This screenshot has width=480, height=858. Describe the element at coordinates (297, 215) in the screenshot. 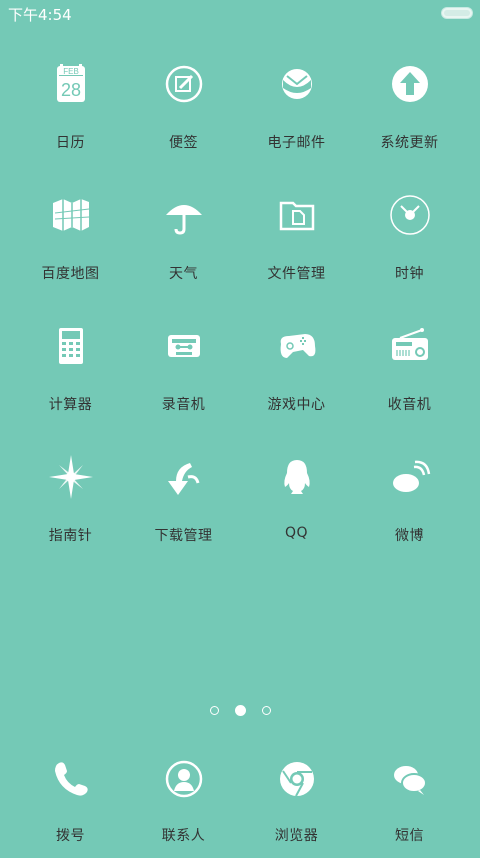

I see `folder-icon` at that location.